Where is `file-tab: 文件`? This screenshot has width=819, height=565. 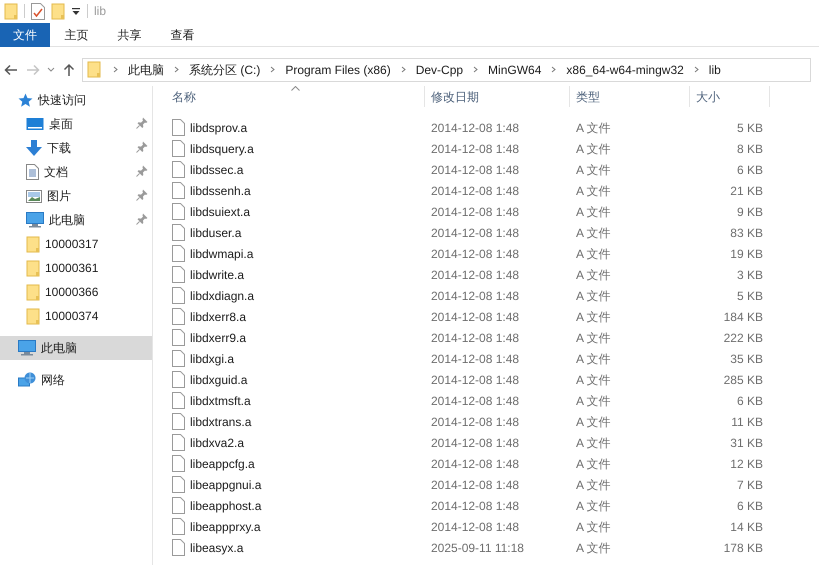 file-tab: 文件 is located at coordinates (25, 35).